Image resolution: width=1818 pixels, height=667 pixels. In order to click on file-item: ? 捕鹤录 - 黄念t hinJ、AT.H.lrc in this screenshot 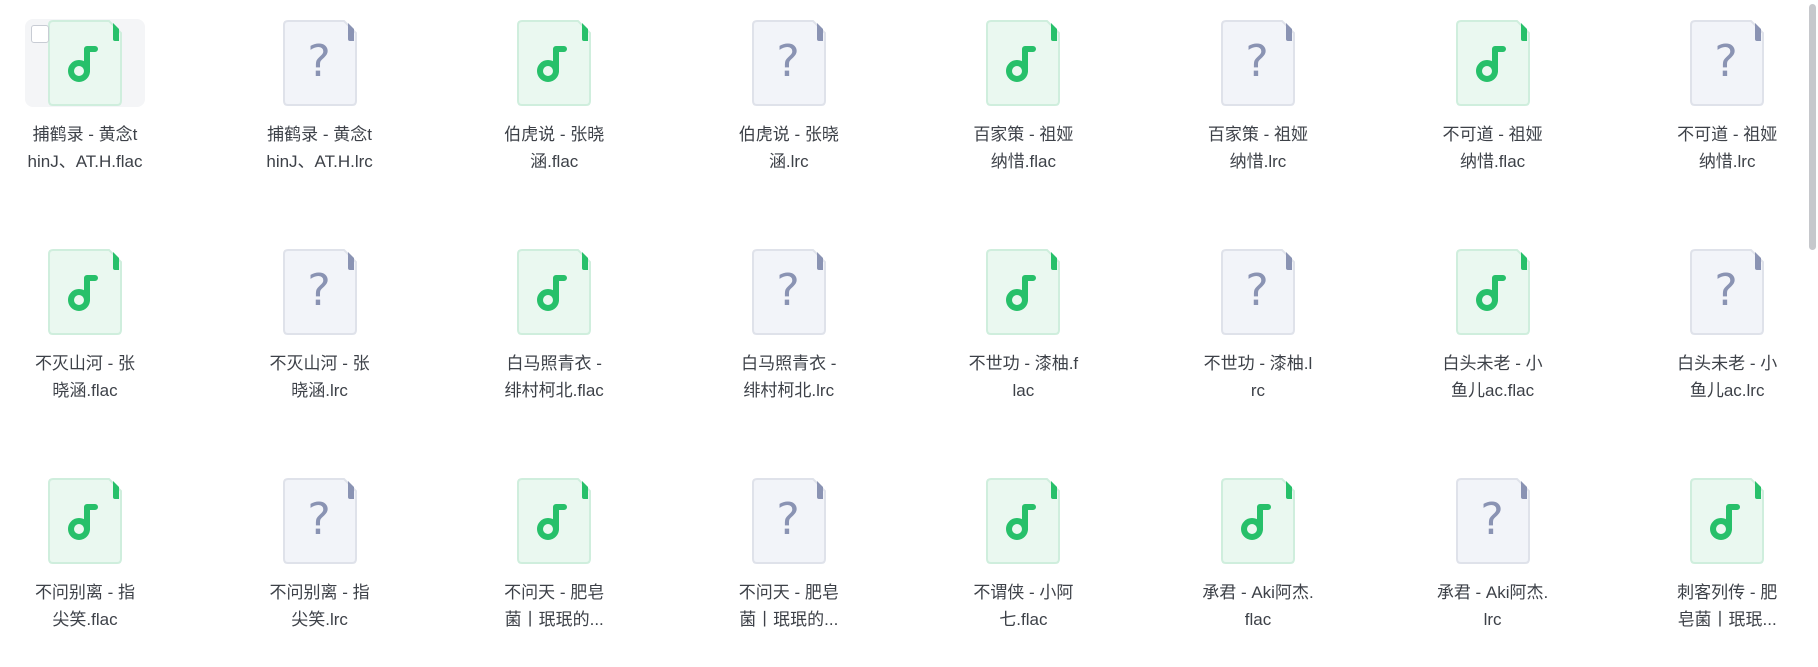, I will do `click(320, 95)`.